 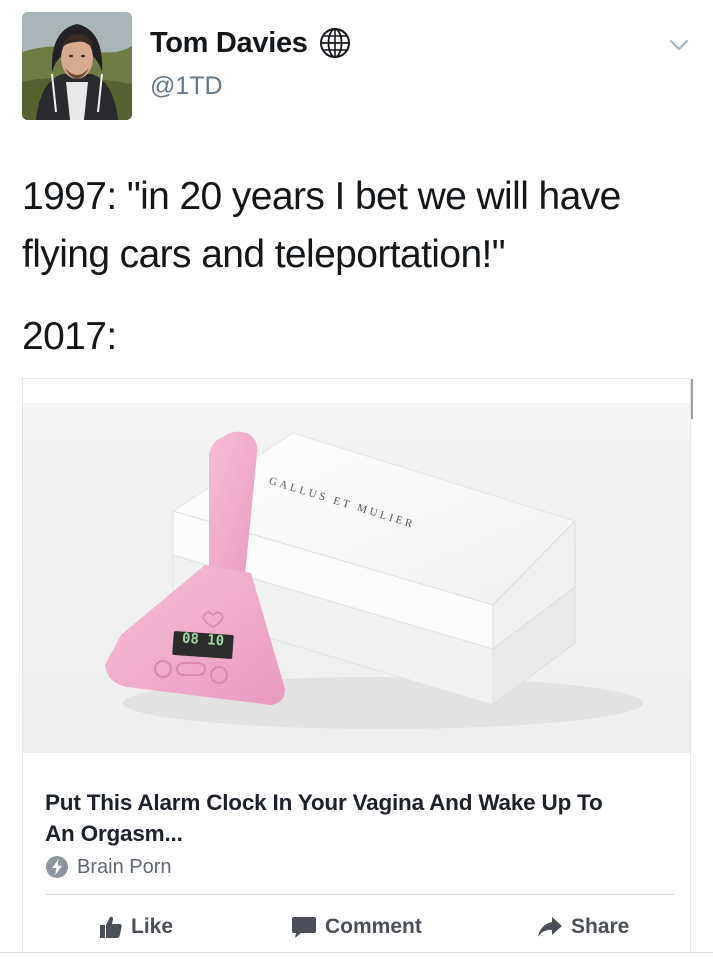 I want to click on name-row: Tom Davies, so click(x=251, y=43).